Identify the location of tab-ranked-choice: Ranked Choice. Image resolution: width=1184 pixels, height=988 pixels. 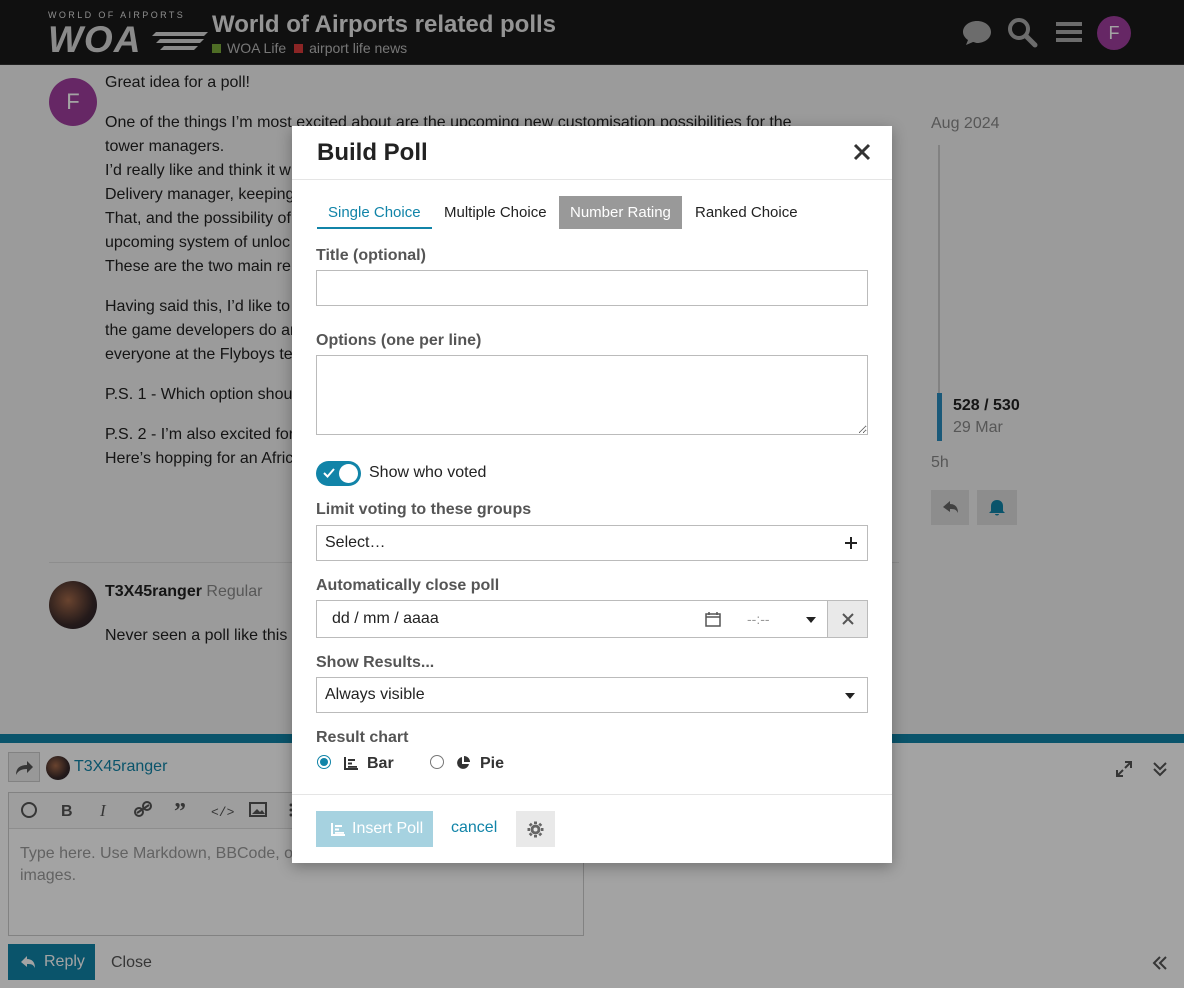
(746, 212).